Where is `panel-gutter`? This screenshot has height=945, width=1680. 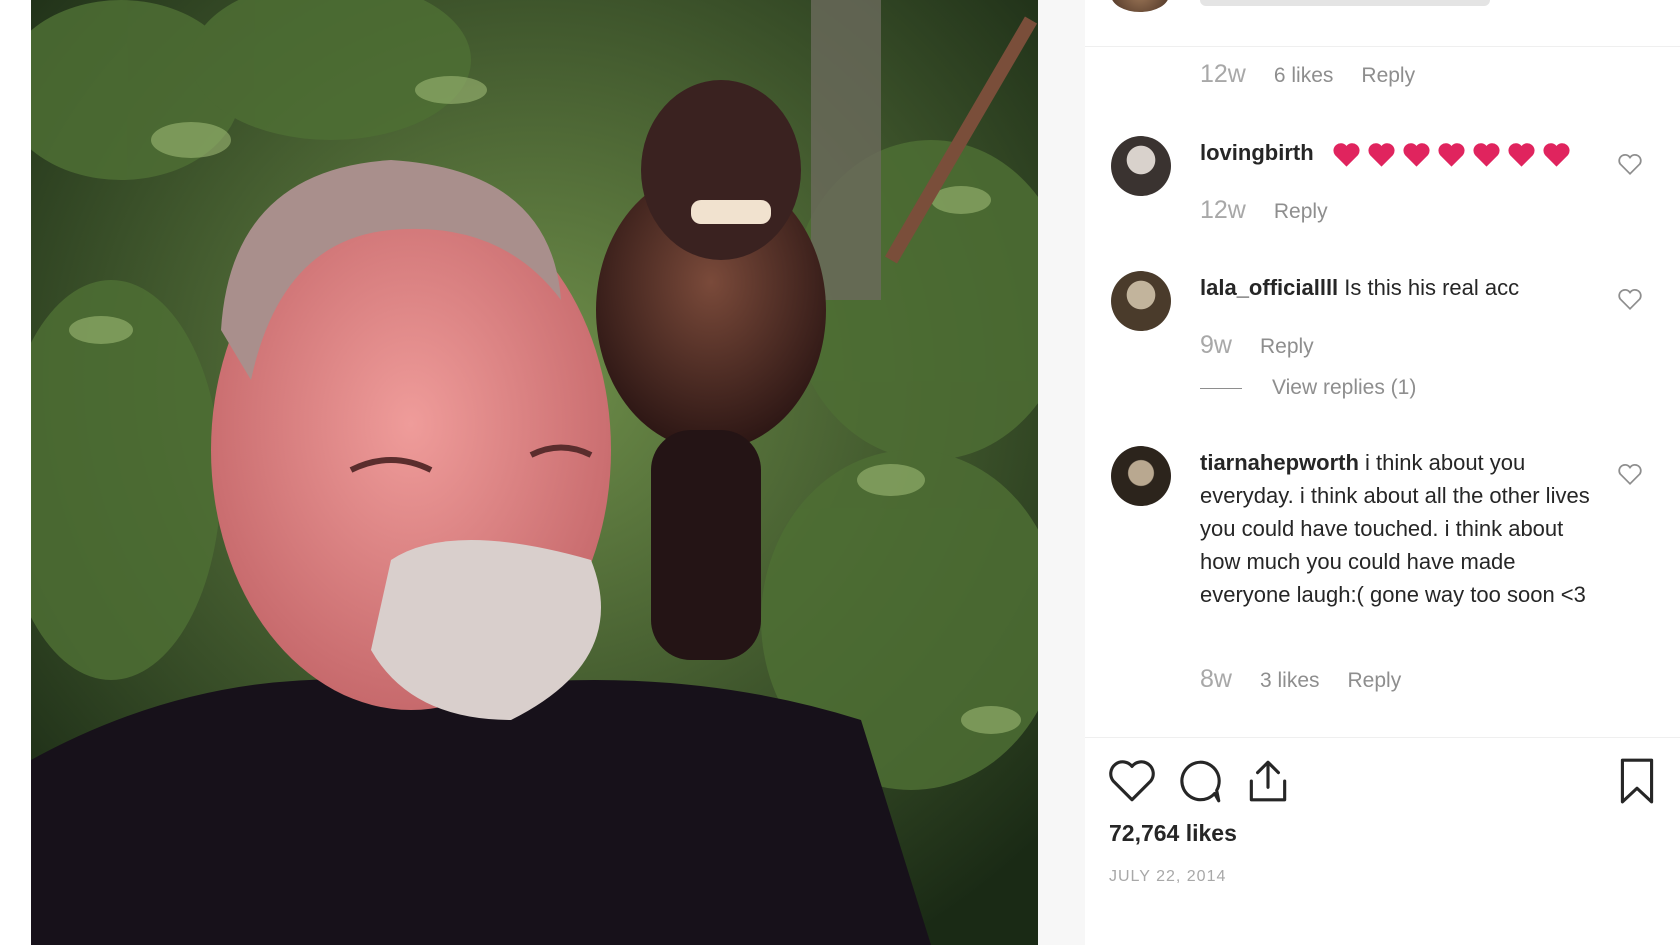
panel-gutter is located at coordinates (1061, 472).